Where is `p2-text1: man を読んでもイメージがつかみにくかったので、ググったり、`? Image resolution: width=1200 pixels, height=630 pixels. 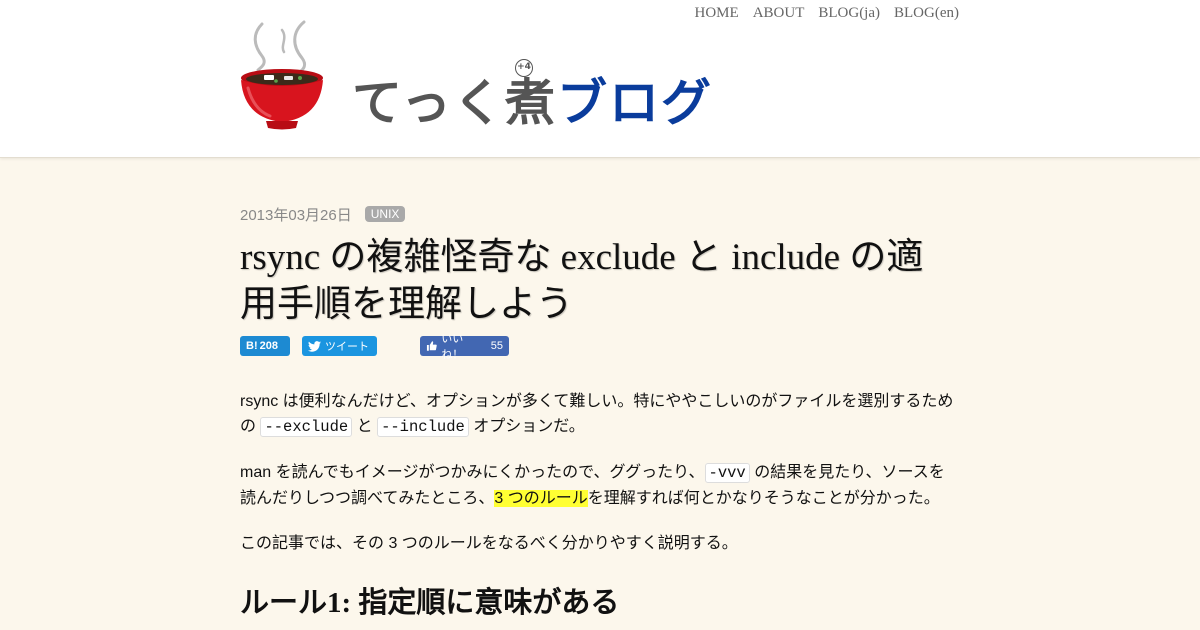 p2-text1: man を読んでもイメージがつかみにくかったので、ググったり、 is located at coordinates (472, 472).